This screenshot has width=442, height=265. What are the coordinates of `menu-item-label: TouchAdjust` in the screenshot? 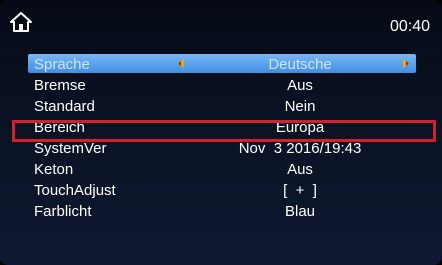 It's located at (75, 190).